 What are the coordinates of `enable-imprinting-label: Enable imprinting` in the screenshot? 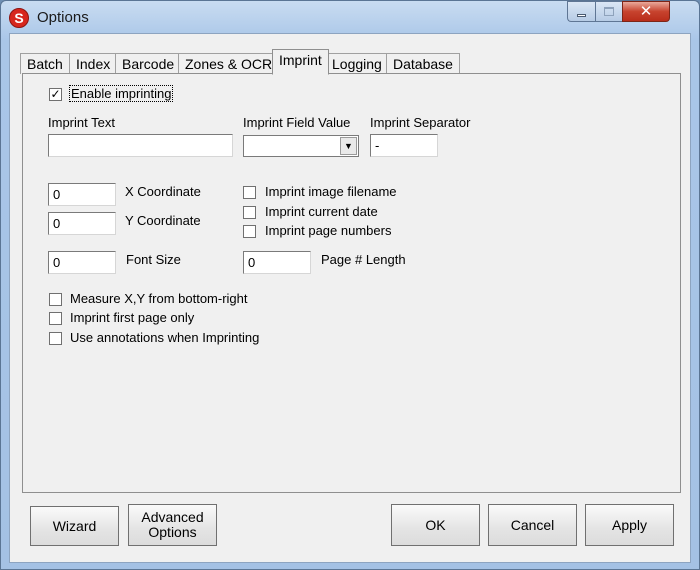 It's located at (121, 93).